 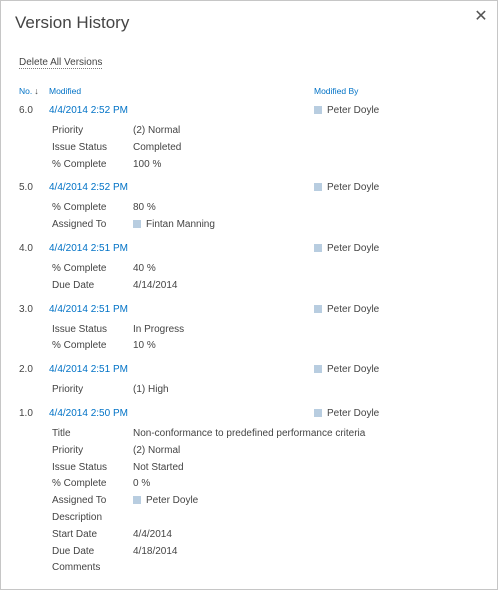 I want to click on version-row: 4.0 4/4/2014 2:51 PM Peter Doyle, so click(x=249, y=250).